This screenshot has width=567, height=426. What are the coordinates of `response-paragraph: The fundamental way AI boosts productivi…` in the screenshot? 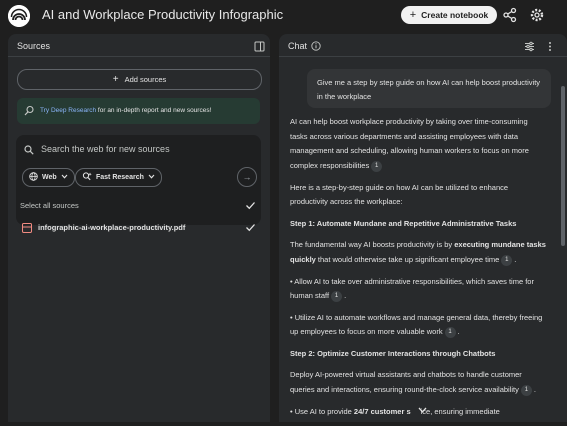 It's located at (418, 253).